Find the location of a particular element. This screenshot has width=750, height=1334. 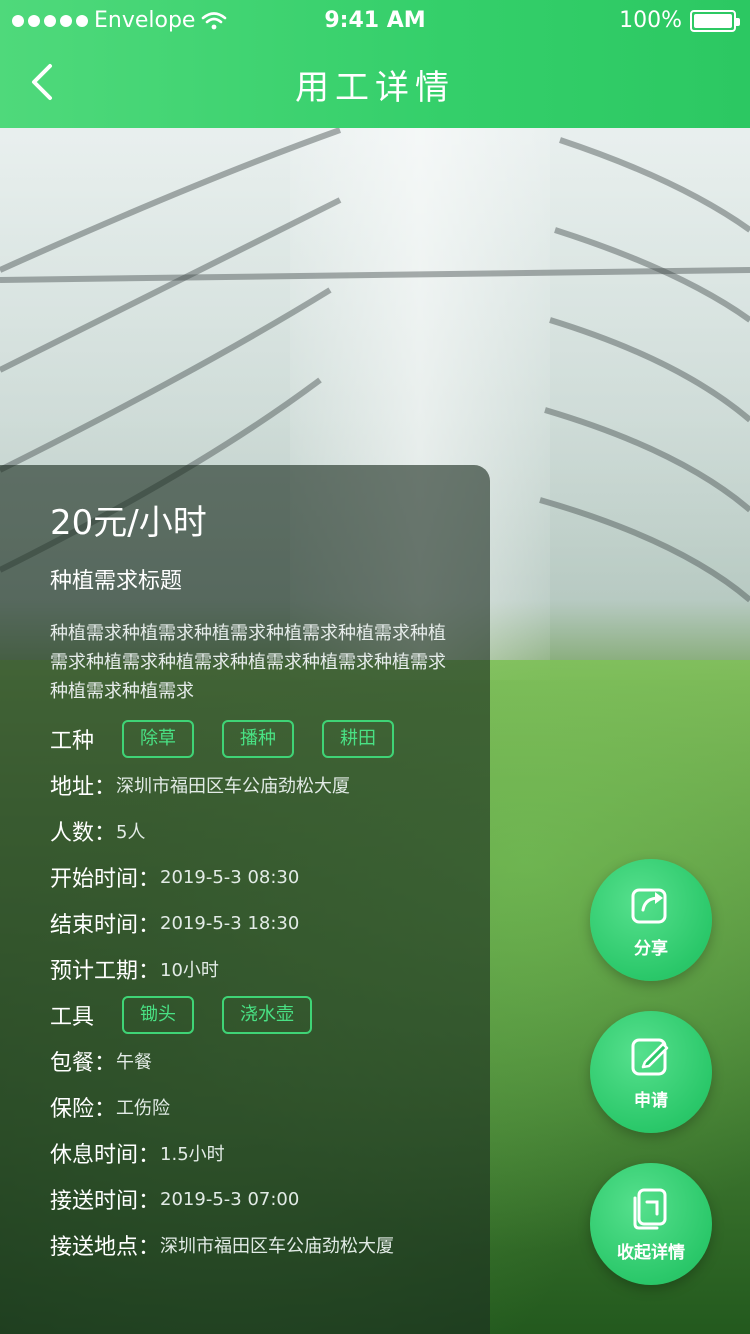

work-type-row: 工种 除草 播种 耕田 is located at coordinates (270, 739).